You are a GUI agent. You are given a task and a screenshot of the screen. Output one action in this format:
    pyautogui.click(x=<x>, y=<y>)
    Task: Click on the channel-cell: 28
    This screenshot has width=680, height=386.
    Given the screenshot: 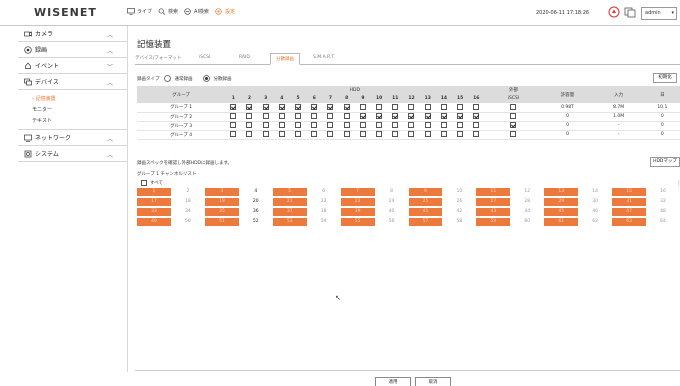 What is the action you would take?
    pyautogui.click(x=527, y=202)
    